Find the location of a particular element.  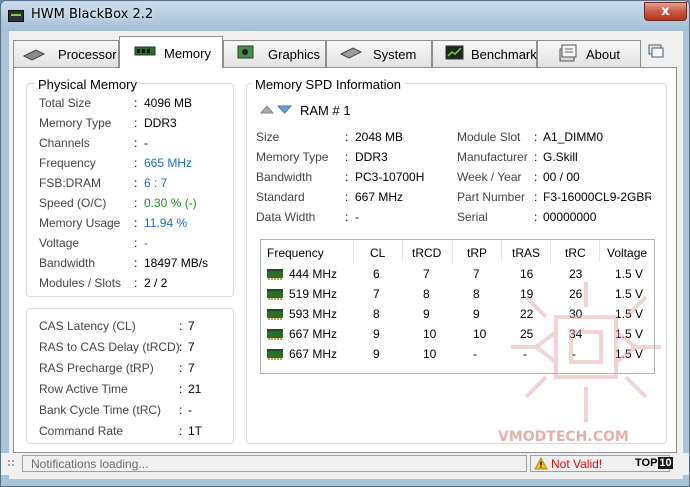

col-header: CL is located at coordinates (377, 253).